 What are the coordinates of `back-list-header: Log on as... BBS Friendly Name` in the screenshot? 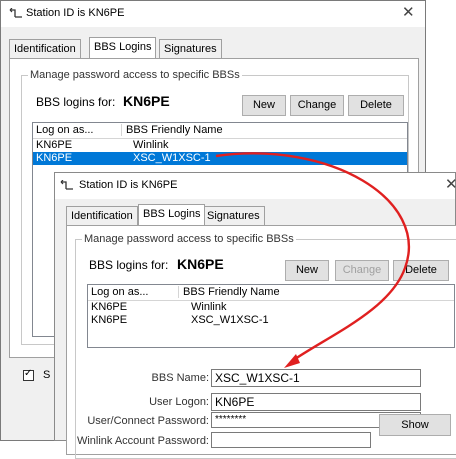 It's located at (220, 131).